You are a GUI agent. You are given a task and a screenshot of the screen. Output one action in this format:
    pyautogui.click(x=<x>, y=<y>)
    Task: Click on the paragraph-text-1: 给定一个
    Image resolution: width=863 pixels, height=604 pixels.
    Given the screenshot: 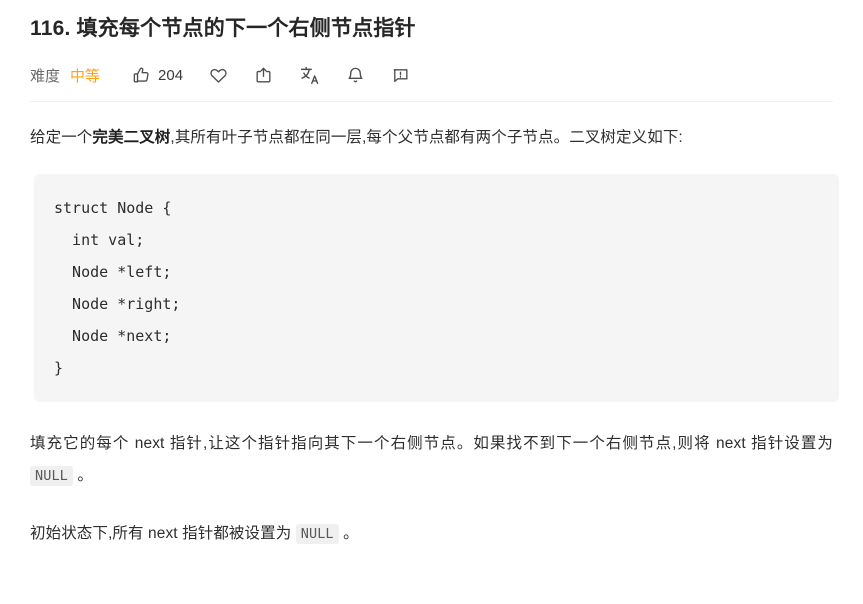 What is the action you would take?
    pyautogui.click(x=61, y=137)
    